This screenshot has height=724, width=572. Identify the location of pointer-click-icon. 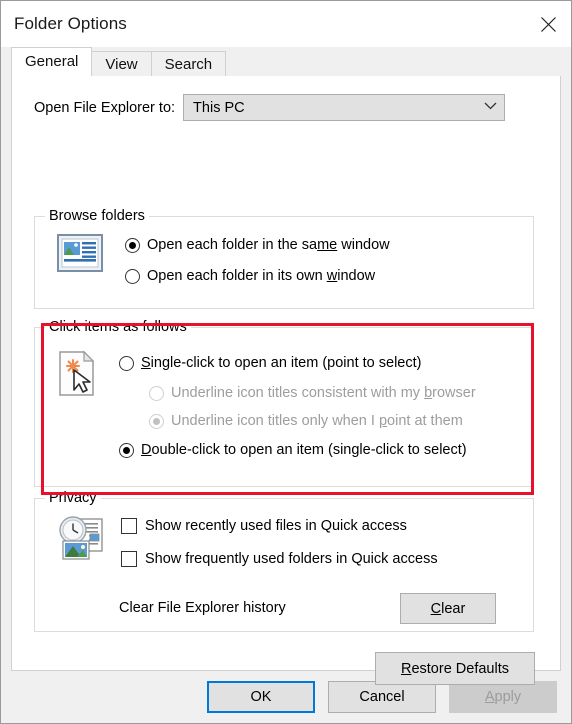
(78, 375).